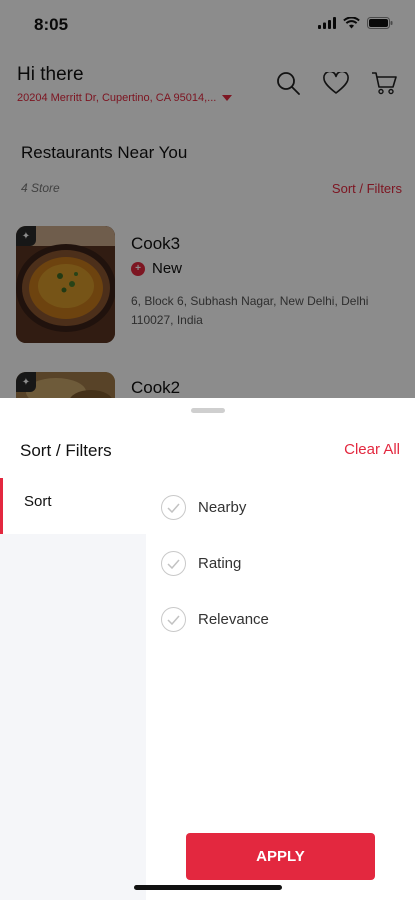 The image size is (415, 900). I want to click on option-label: Relevance, so click(233, 619).